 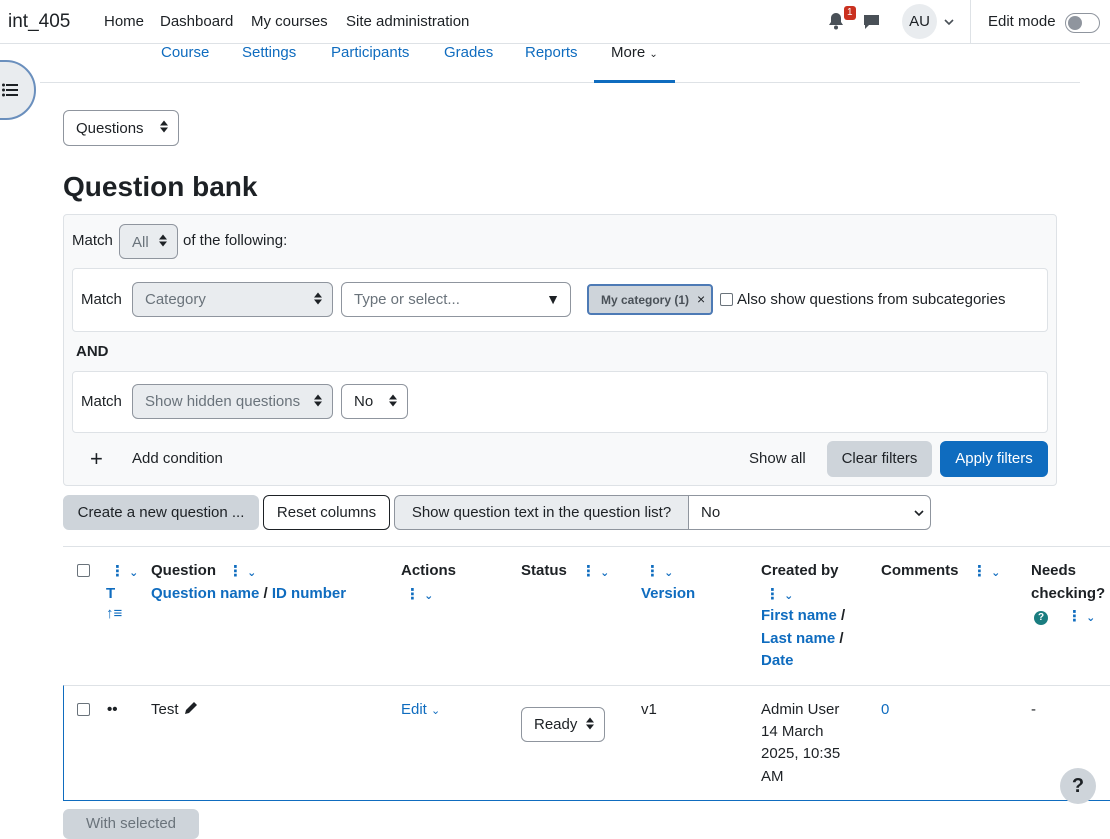 I want to click on of-following-label: of the following:, so click(x=235, y=240).